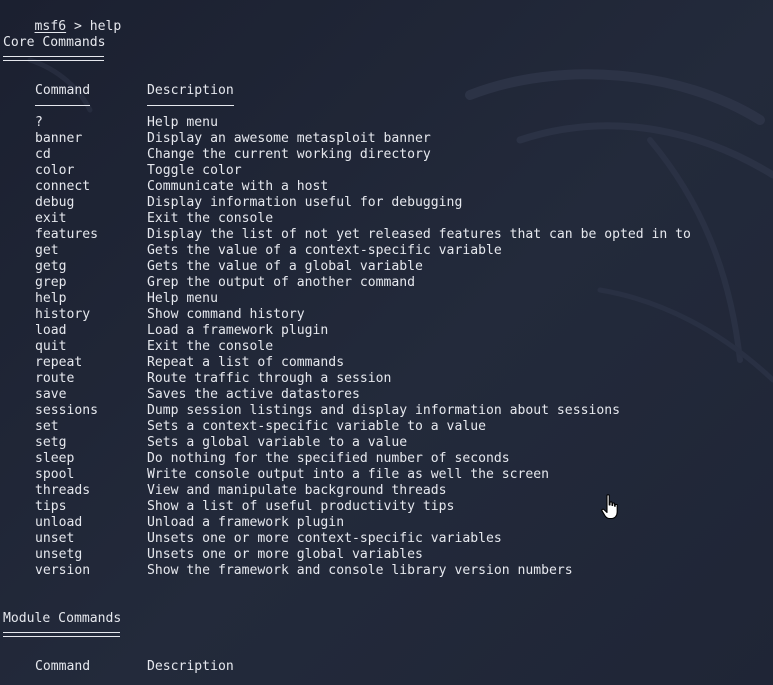  I want to click on command-row: setg Sets a global variable to a value, so click(380, 443).